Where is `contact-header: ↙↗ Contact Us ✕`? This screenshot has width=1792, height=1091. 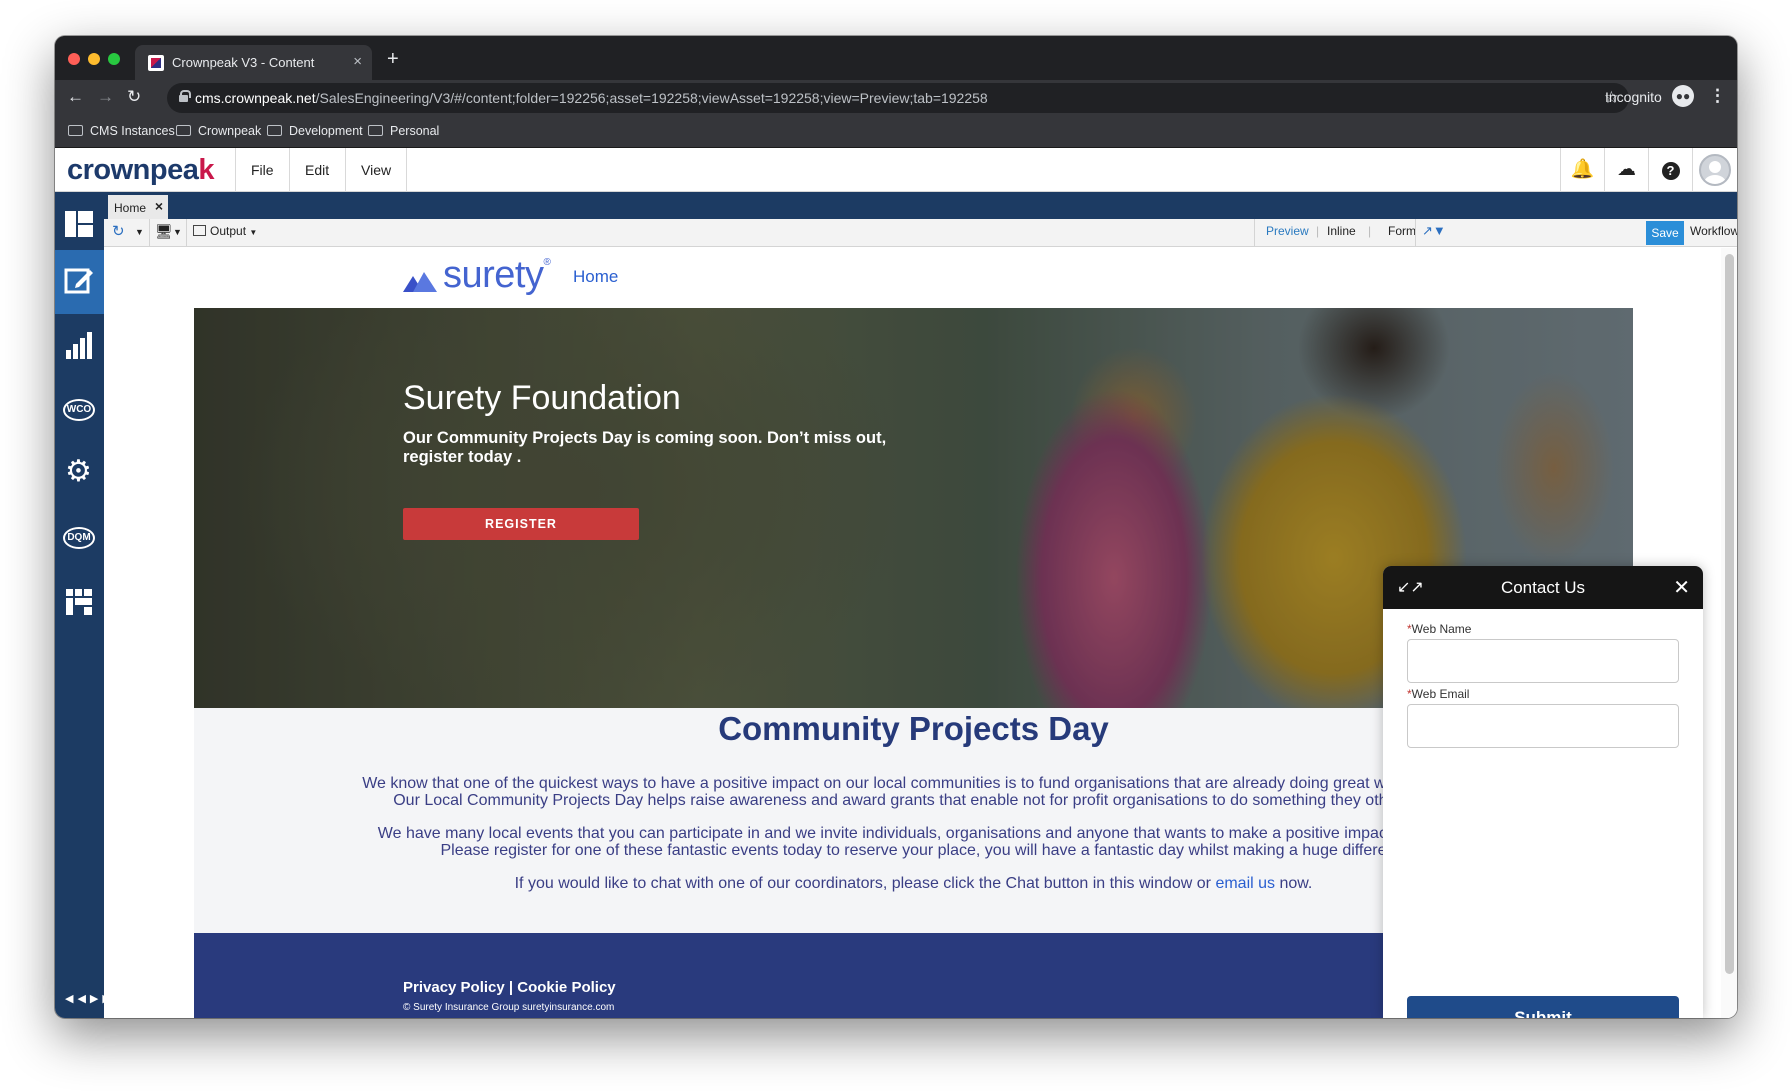
contact-header: ↙↗ Contact Us ✕ is located at coordinates (1543, 587).